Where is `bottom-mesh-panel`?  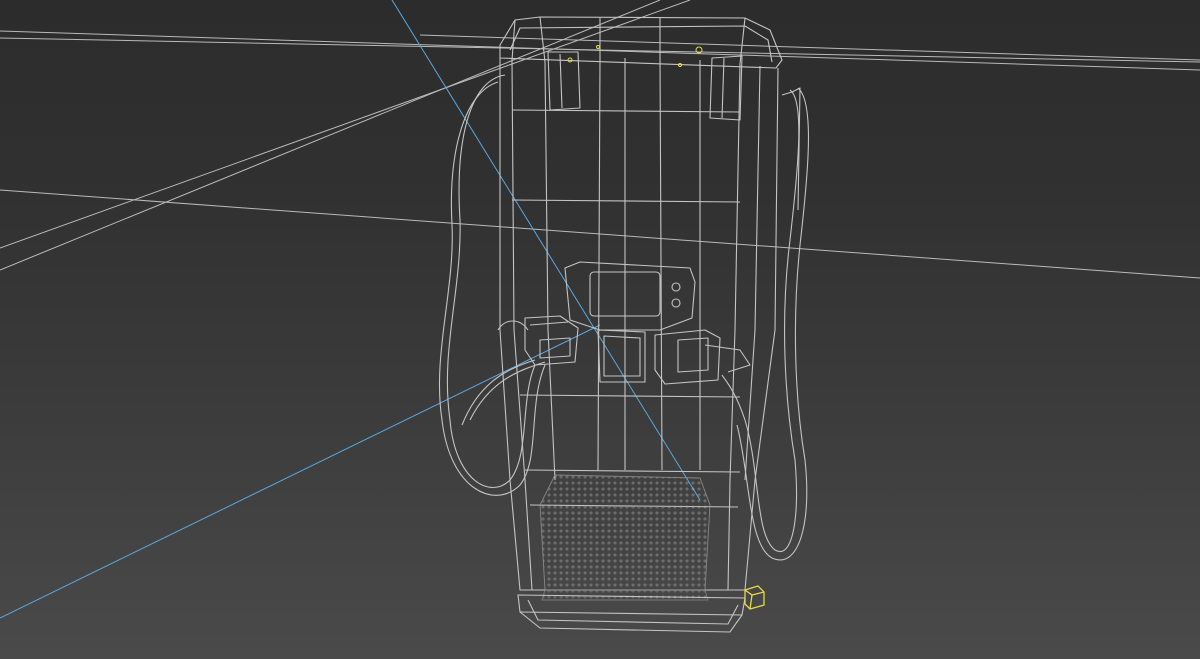
bottom-mesh-panel is located at coordinates (625, 537).